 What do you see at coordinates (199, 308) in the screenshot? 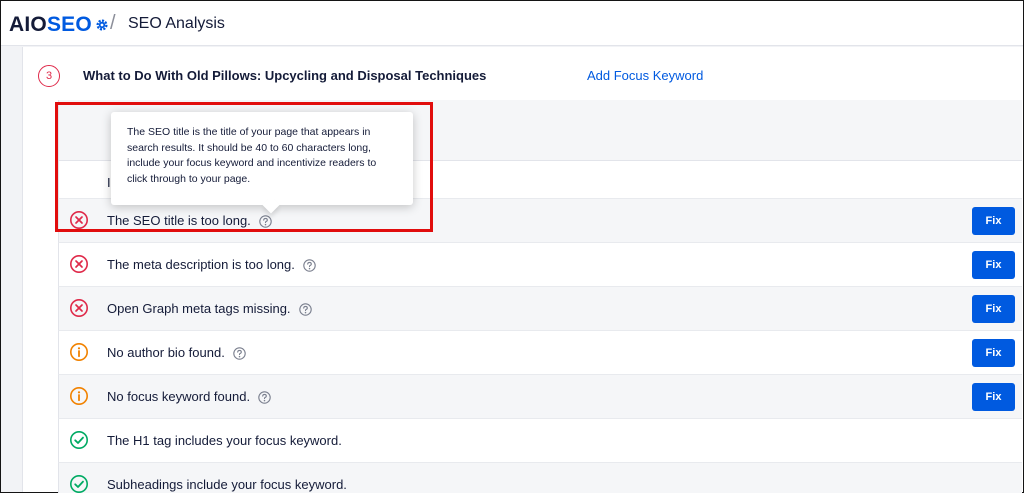
I see `check-label: Open Graph meta tags missing.` at bounding box center [199, 308].